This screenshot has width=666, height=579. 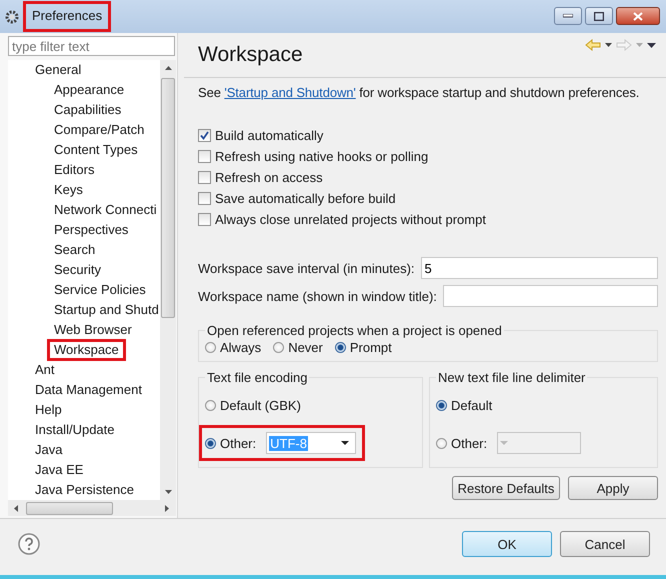 I want to click on tree-item: Service Policies, so click(x=100, y=290).